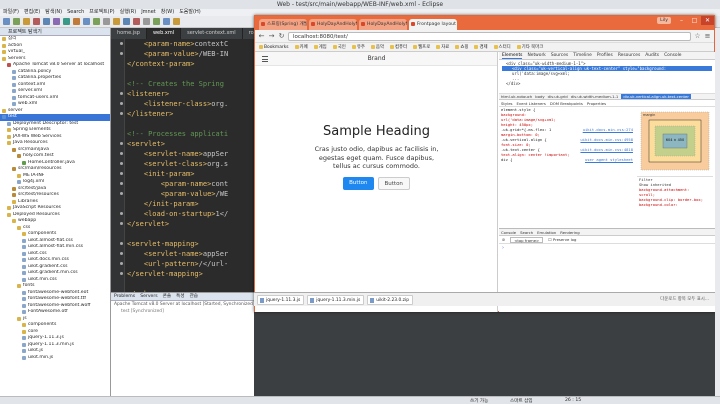 This screenshot has height=404, width=720. I want to click on breadcrumb-item: body, so click(539, 96).